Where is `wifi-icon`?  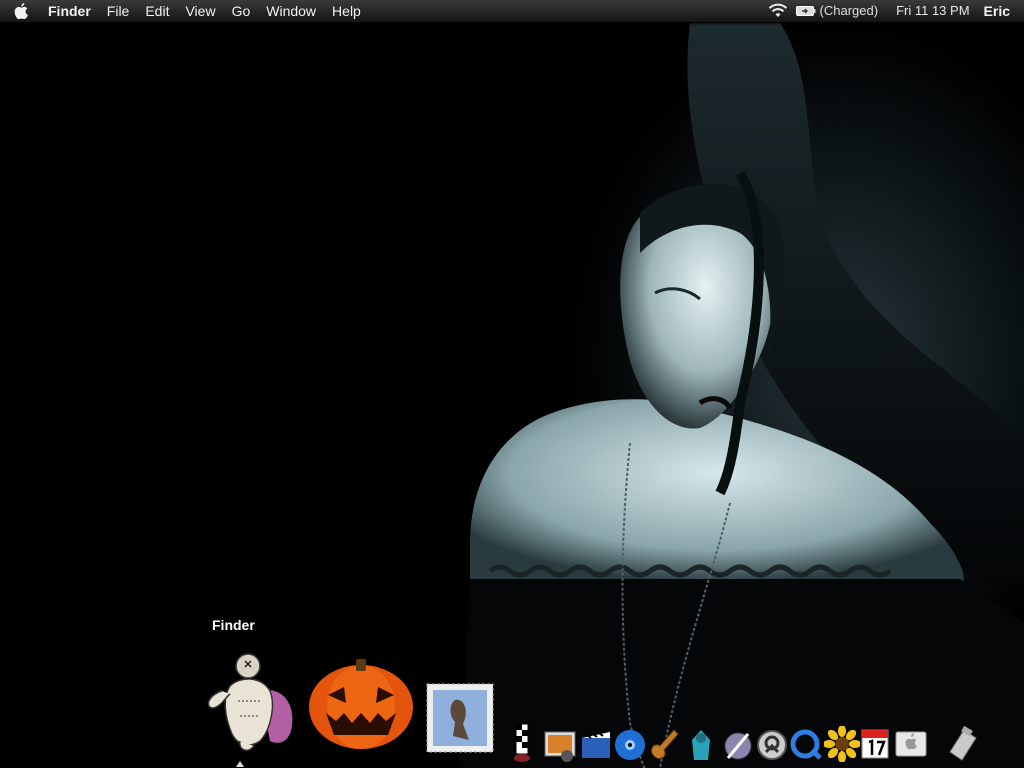 wifi-icon is located at coordinates (778, 11).